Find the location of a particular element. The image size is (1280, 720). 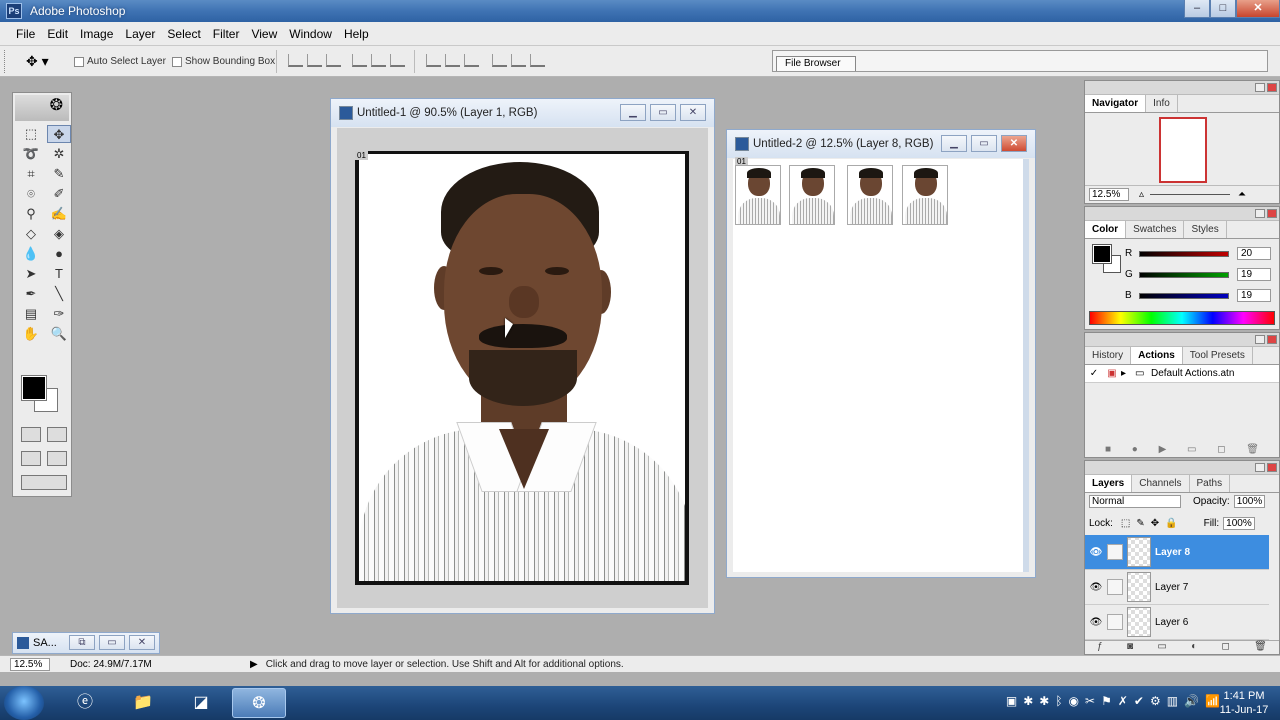

jump-to-imageready-icon is located at coordinates (44, 482).